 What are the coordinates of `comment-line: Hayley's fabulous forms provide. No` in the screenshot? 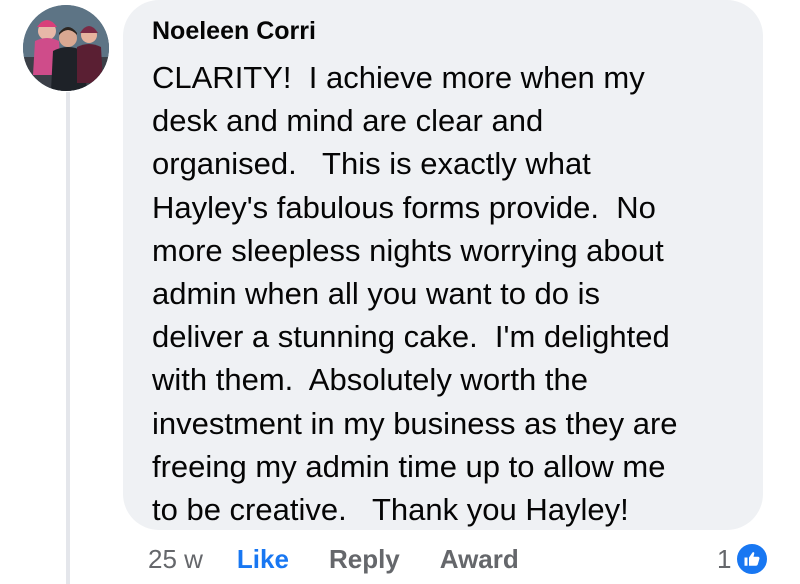 It's located at (404, 207).